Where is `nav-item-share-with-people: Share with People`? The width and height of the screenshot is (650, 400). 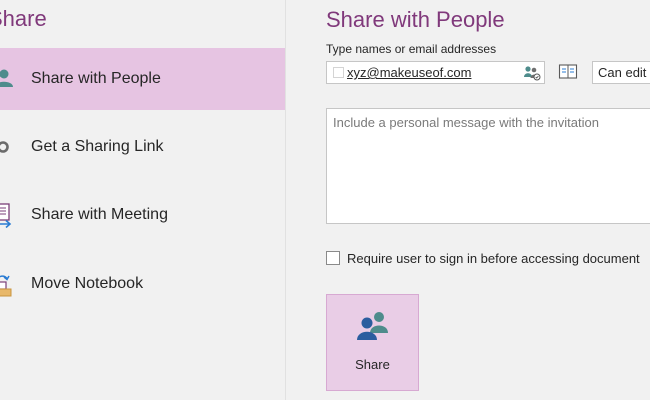 nav-item-share-with-people: Share with People is located at coordinates (142, 79).